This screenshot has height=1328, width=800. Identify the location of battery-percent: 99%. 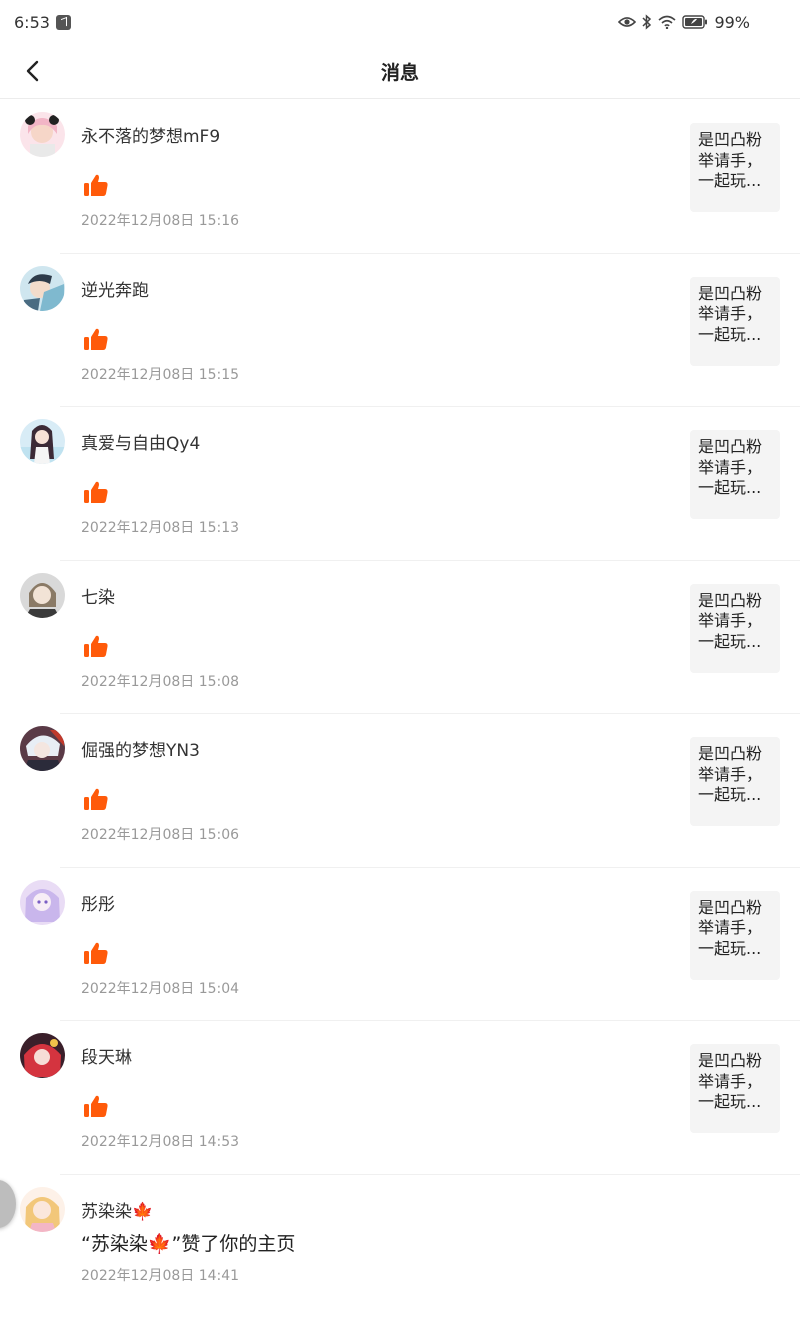
(732, 22).